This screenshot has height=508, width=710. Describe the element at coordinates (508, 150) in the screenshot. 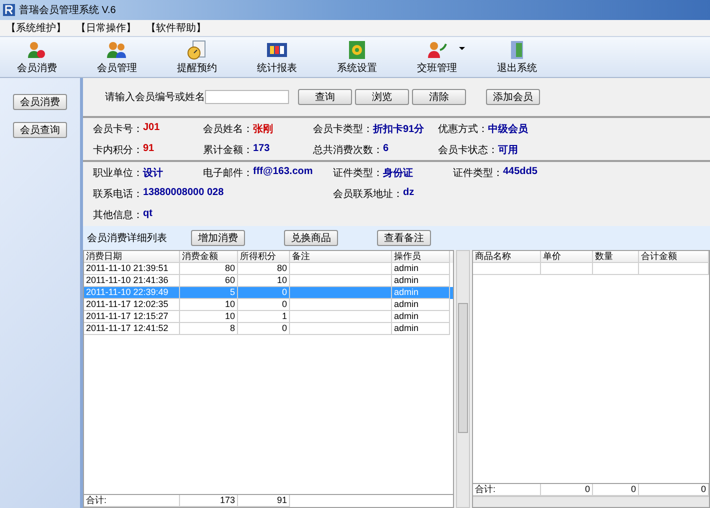

I see `field-value: 可用` at that location.